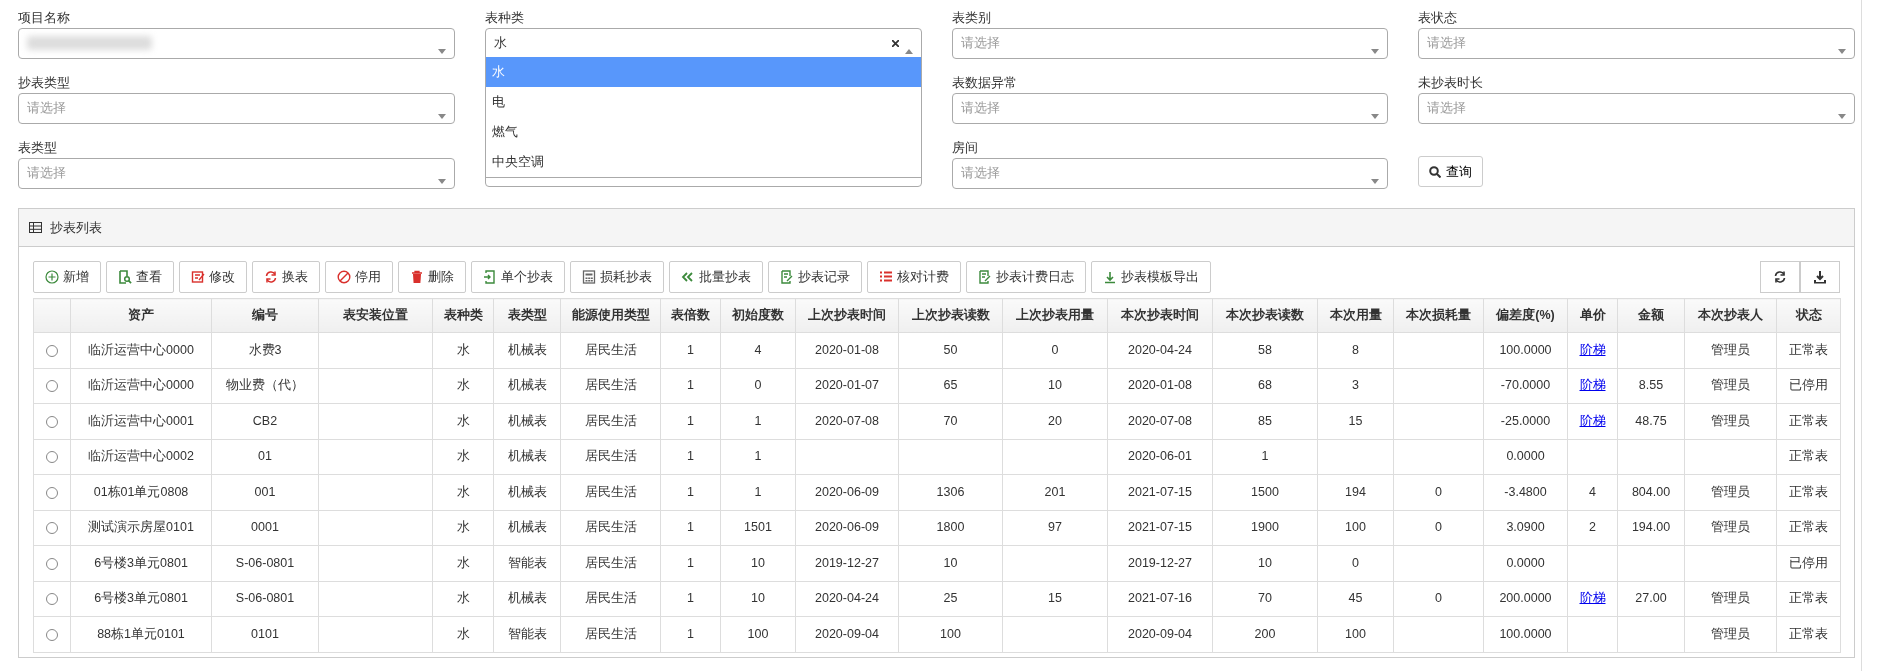  What do you see at coordinates (1438, 492) in the screenshot?
I see `table-cell: 0` at bounding box center [1438, 492].